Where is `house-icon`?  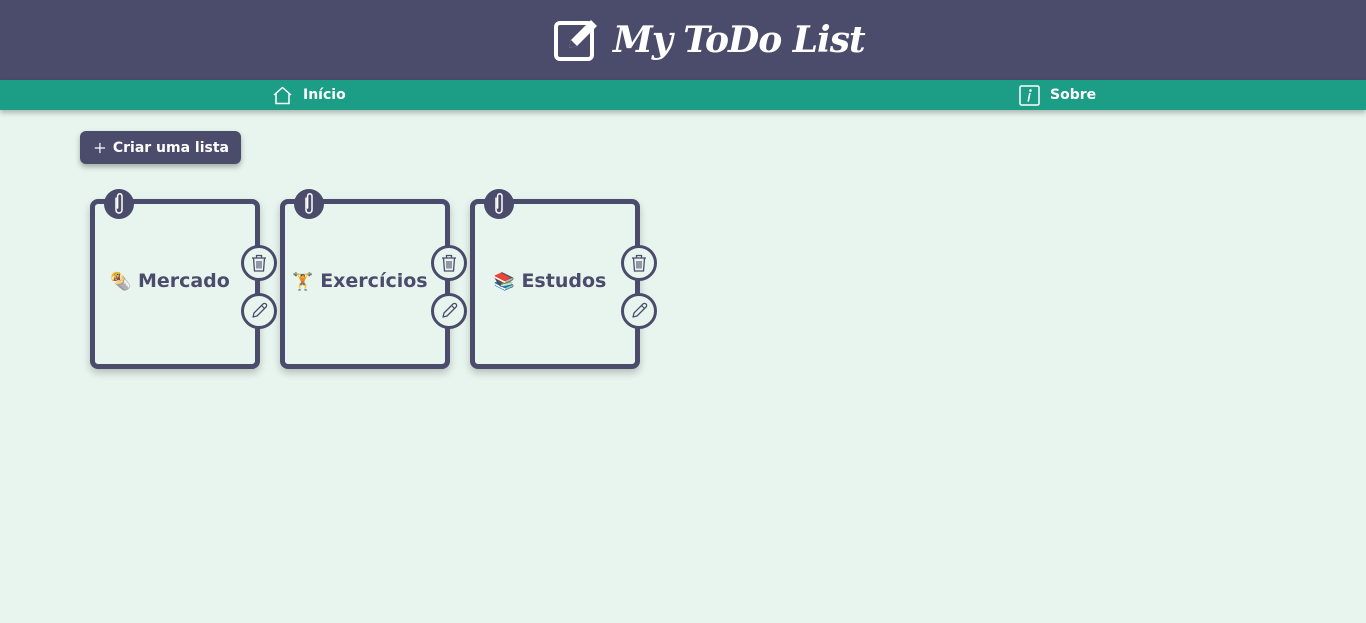 house-icon is located at coordinates (282, 95).